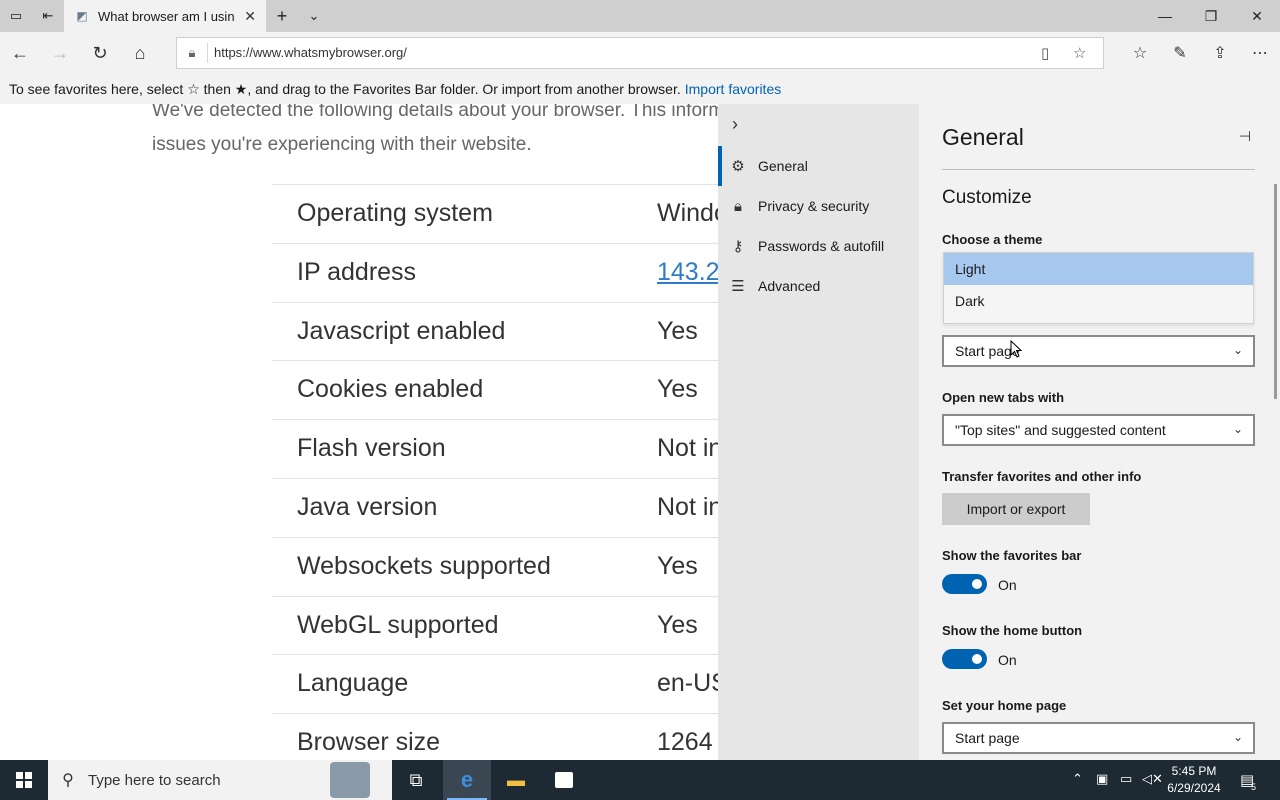  I want to click on clock-time: 5:45 PM, so click(1194, 771).